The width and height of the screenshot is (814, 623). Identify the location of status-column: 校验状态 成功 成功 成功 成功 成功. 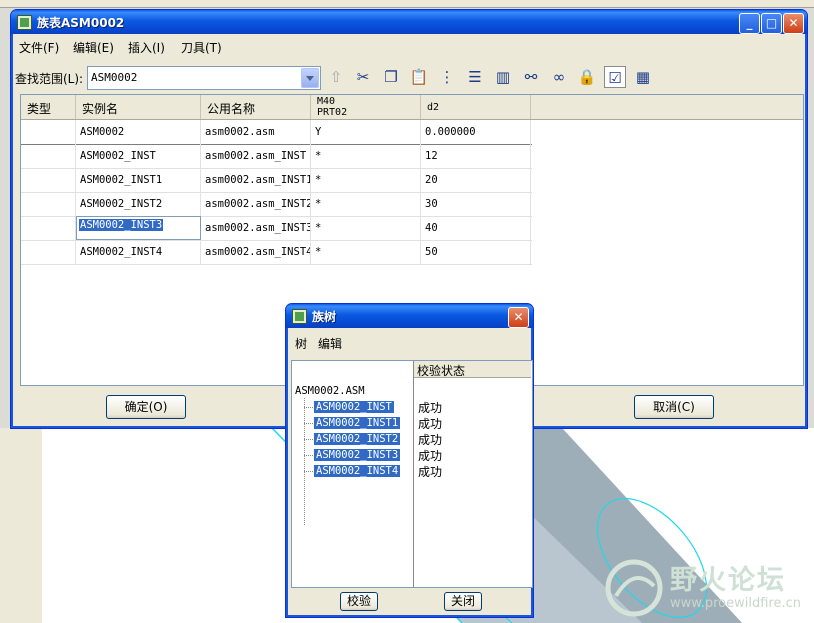
(473, 474).